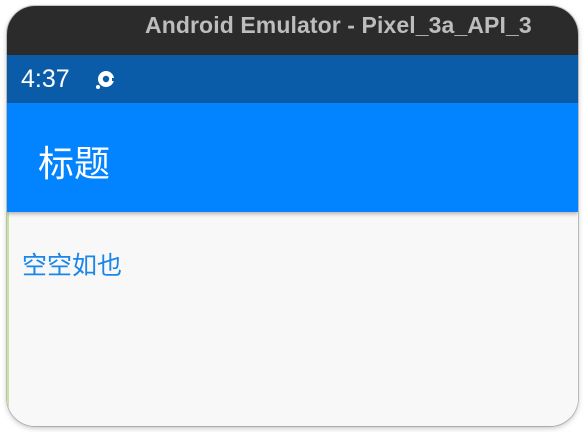 The height and width of the screenshot is (432, 584). What do you see at coordinates (108, 80) in the screenshot?
I see `podcast-icon` at bounding box center [108, 80].